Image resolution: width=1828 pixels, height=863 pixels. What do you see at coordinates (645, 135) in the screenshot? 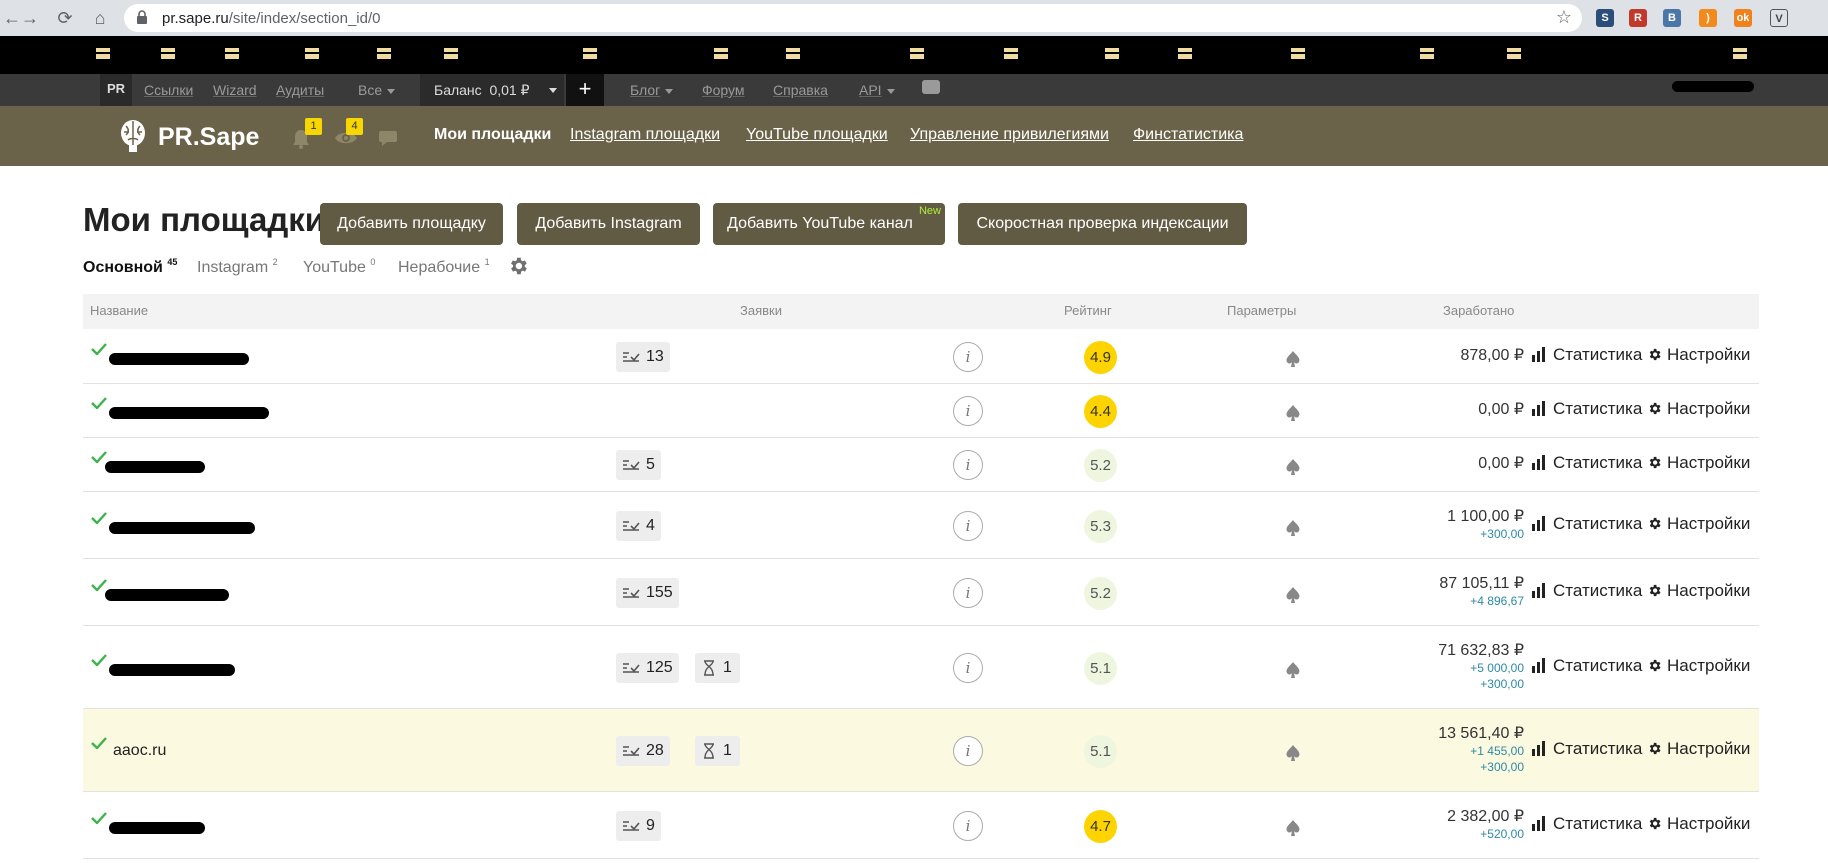
I see `nav-instagram-sites: Instagram площадки` at bounding box center [645, 135].